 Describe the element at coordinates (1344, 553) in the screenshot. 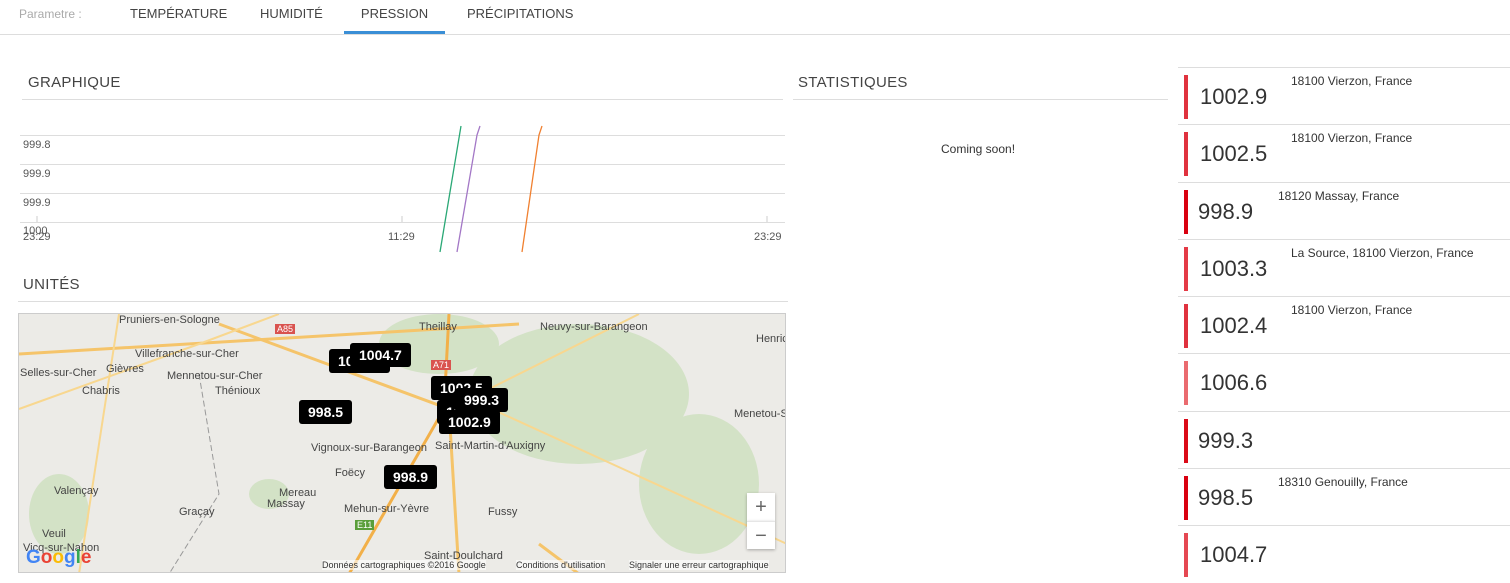

I see `station-row: 1004.7` at that location.